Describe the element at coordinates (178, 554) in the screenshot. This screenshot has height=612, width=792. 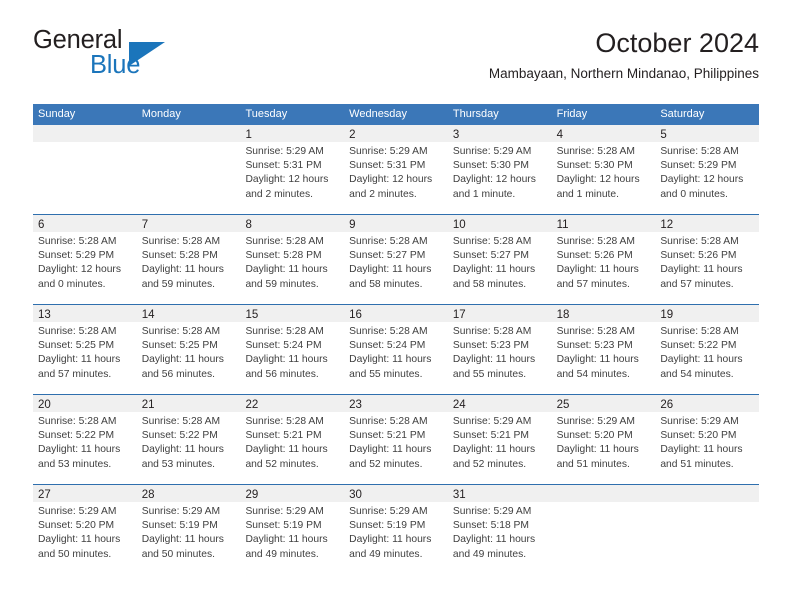
I see `daylight-text-line2: and 50 minutes.` at that location.